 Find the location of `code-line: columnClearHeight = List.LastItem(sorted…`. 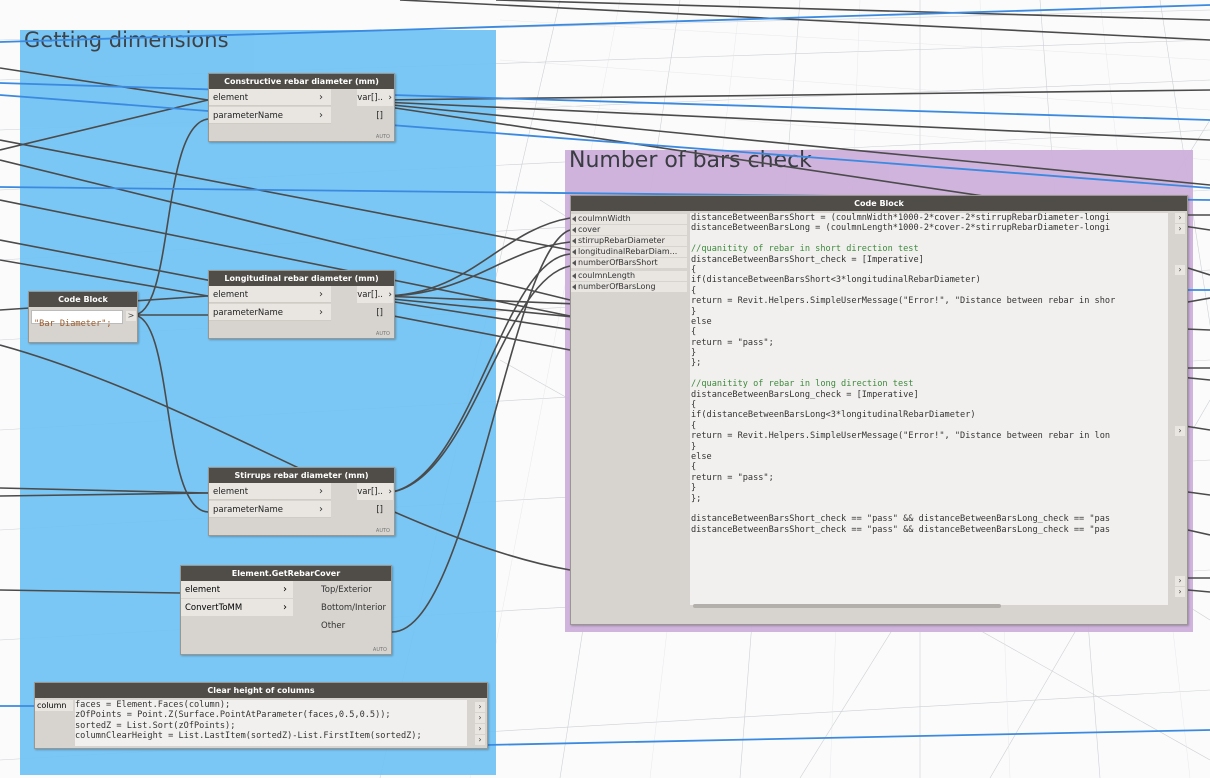

code-line: columnClearHeight = List.LastItem(sorted… is located at coordinates (248, 736).